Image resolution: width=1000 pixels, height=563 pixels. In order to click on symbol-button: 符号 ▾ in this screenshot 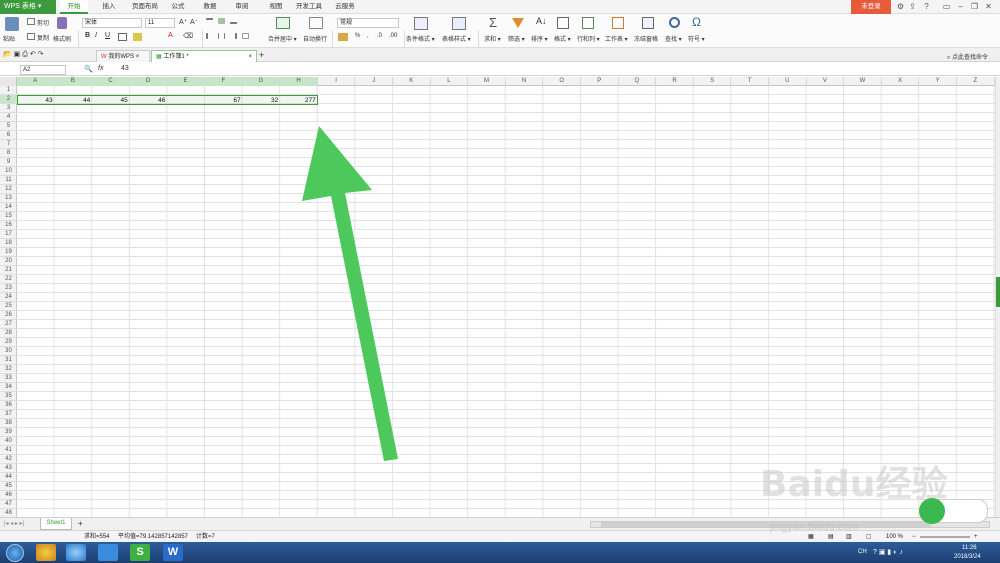, I will do `click(696, 38)`.